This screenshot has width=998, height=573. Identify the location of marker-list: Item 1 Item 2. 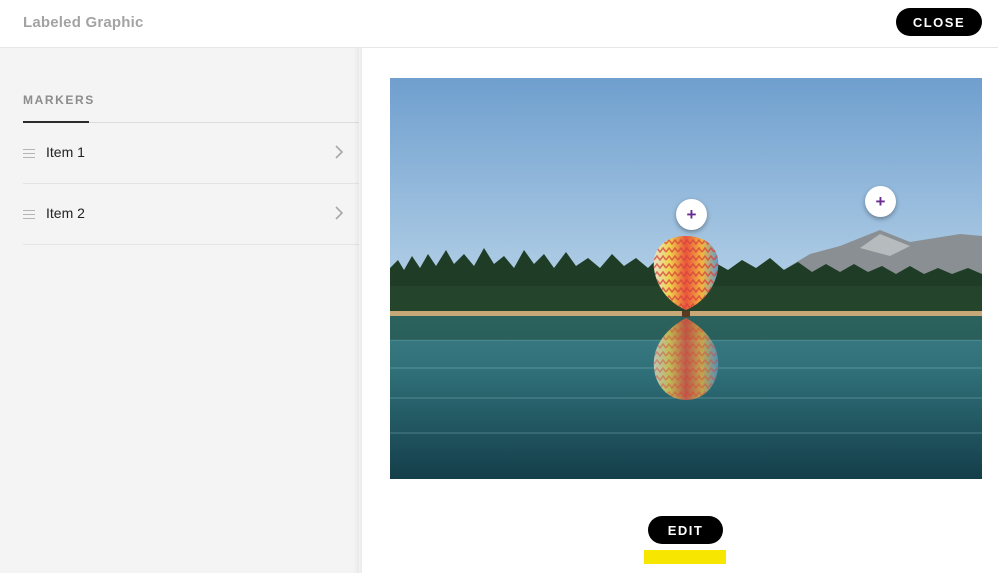
(191, 184).